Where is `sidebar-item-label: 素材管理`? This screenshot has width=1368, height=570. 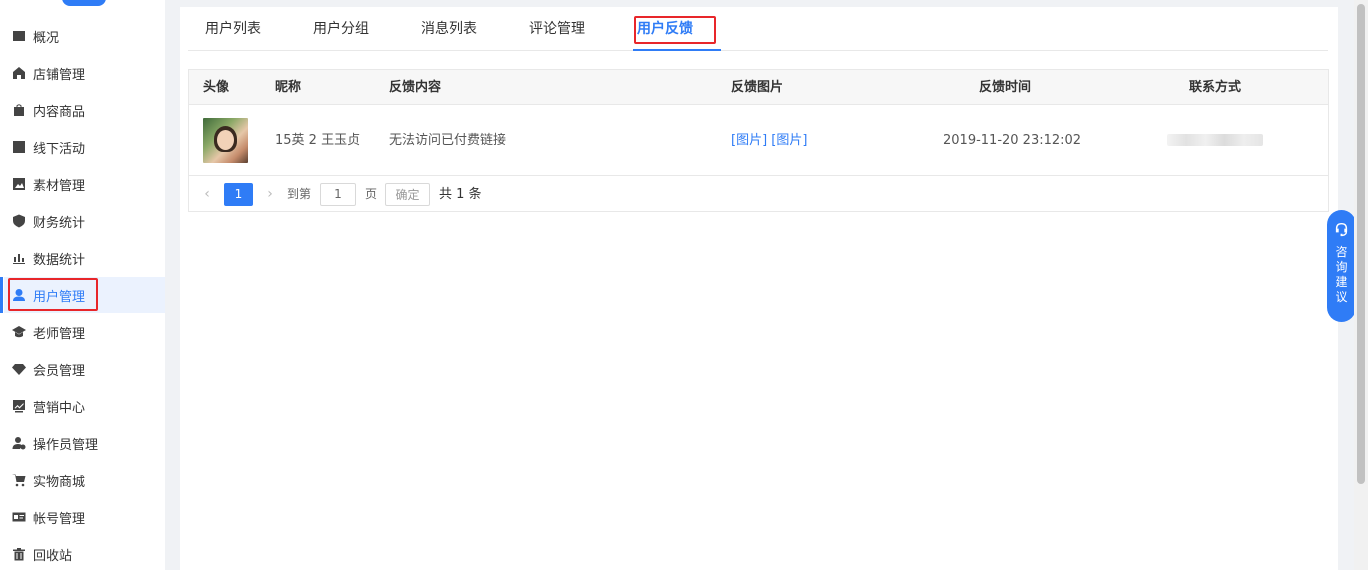 sidebar-item-label: 素材管理 is located at coordinates (59, 186).